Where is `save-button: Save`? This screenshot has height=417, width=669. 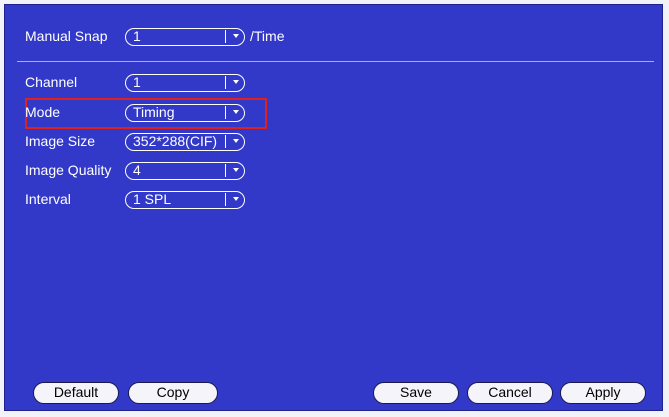
save-button: Save is located at coordinates (416, 393).